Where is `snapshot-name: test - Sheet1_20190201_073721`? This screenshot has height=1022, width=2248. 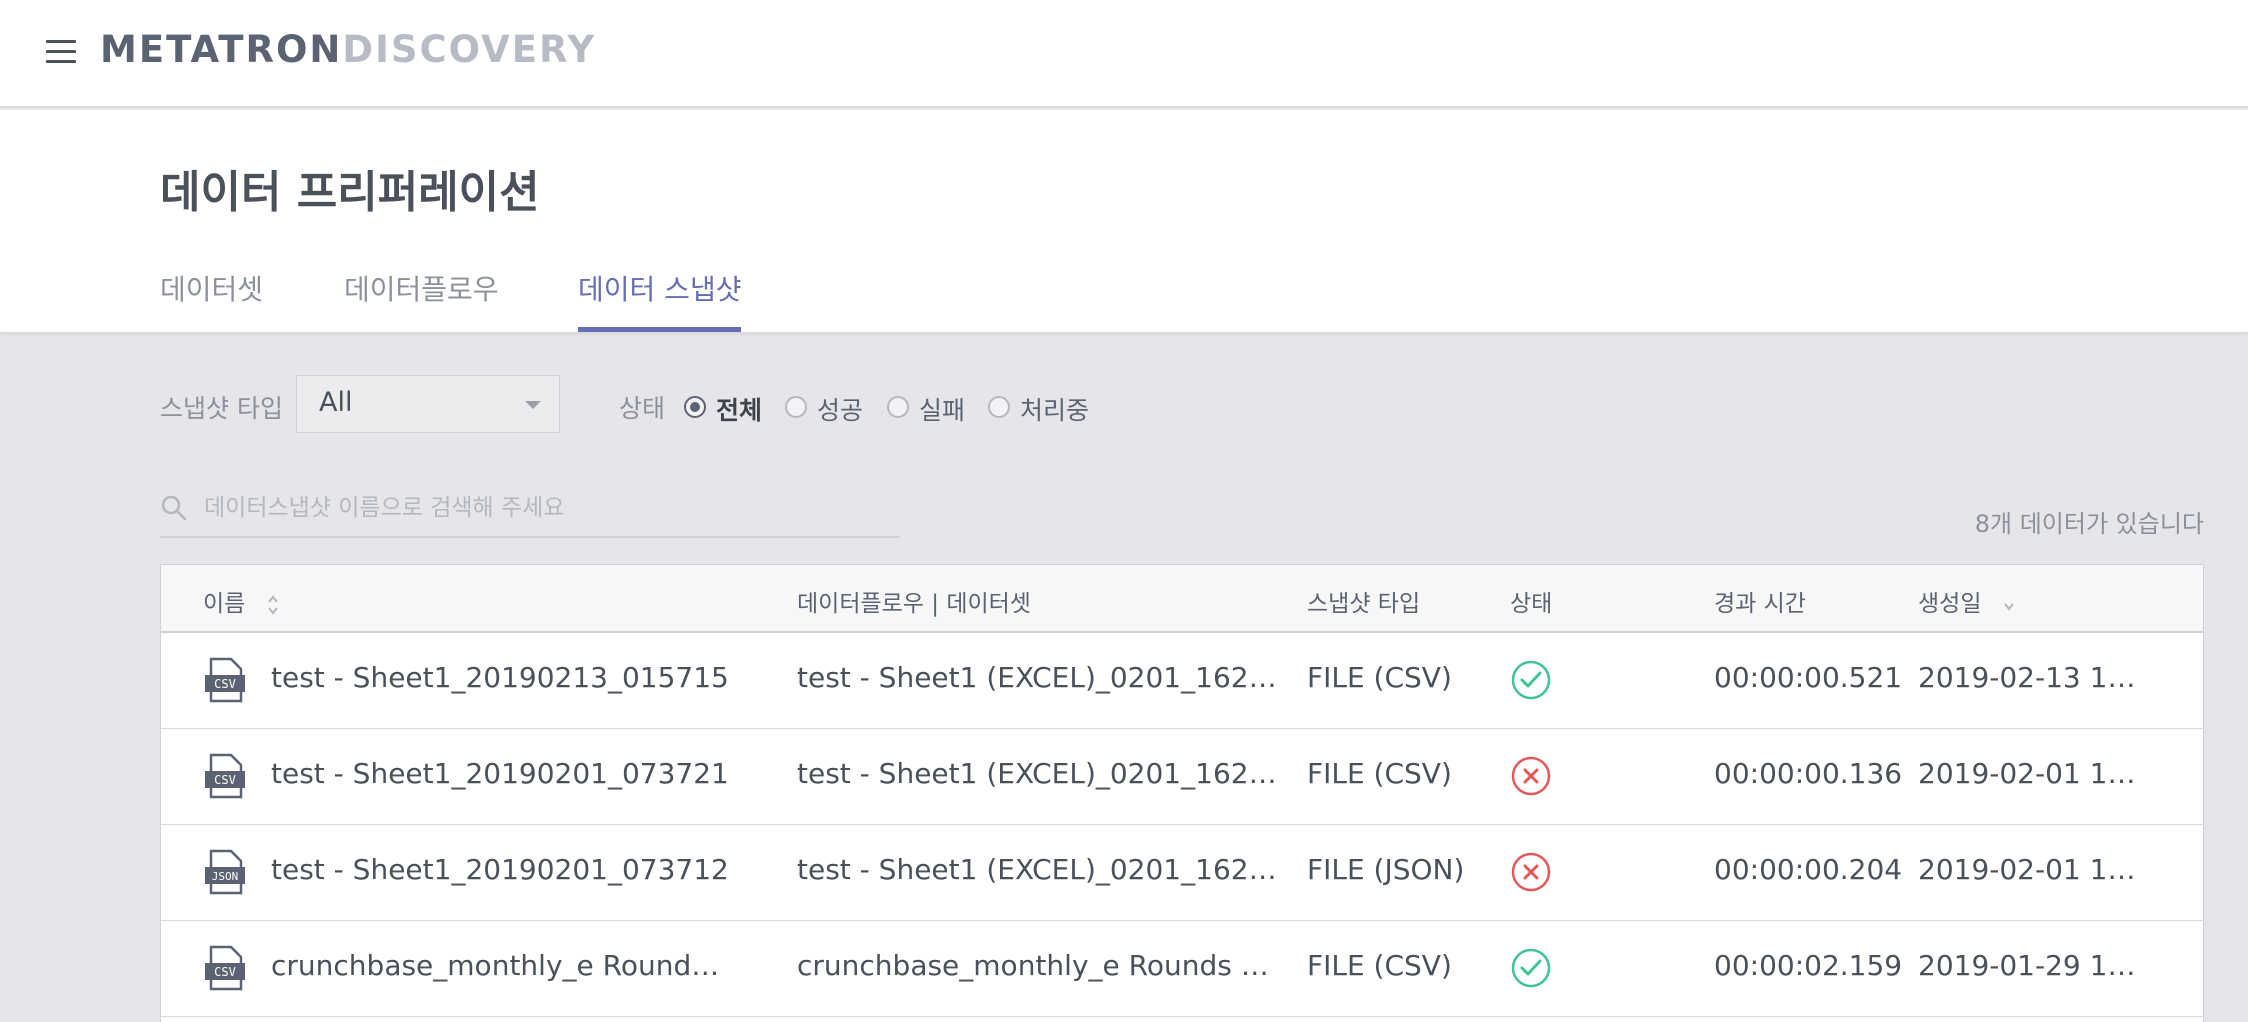 snapshot-name: test - Sheet1_20190201_073721 is located at coordinates (521, 773).